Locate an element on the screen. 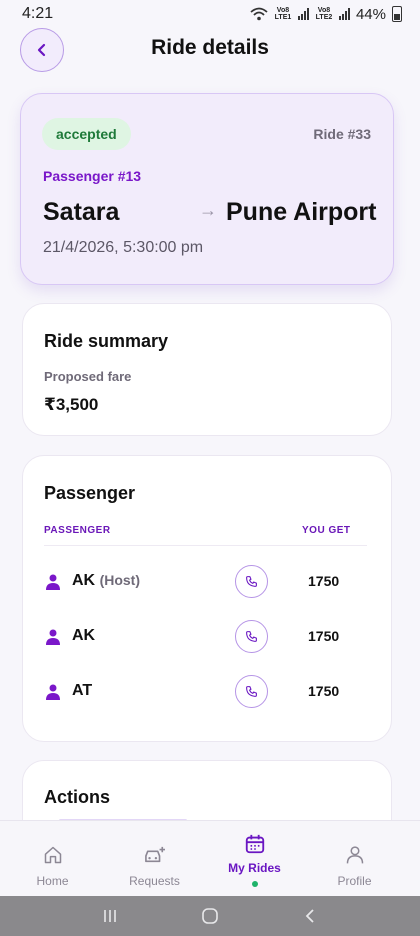  system-back-button is located at coordinates (310, 916).